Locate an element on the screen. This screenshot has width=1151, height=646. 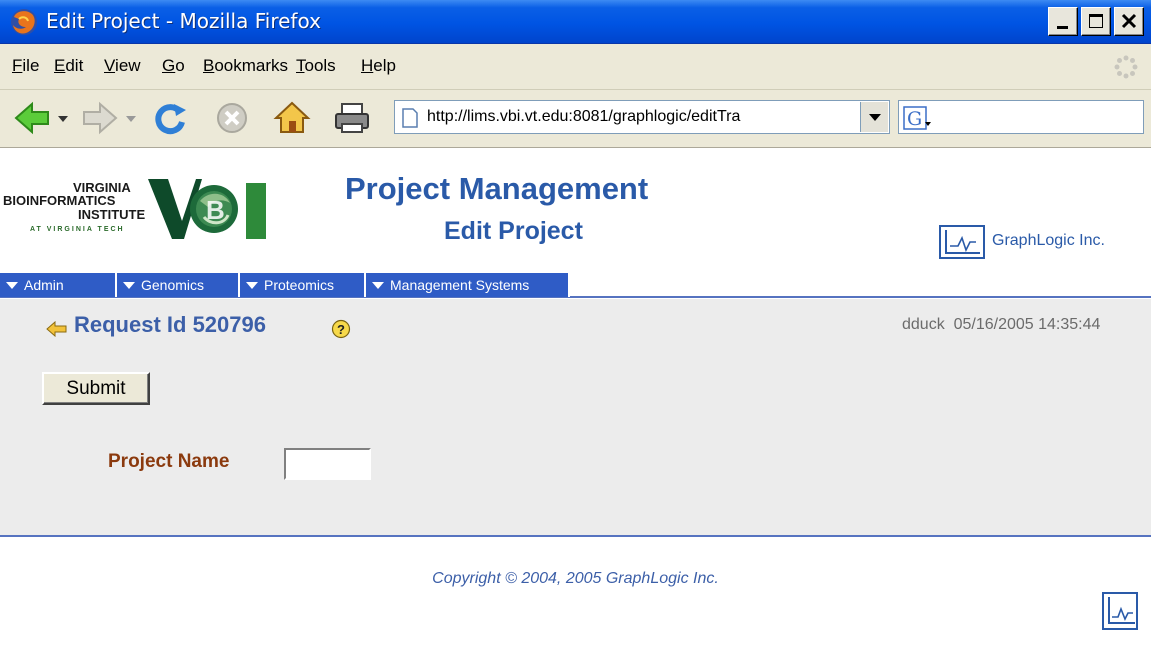
nav-admin: Admin is located at coordinates (58, 285).